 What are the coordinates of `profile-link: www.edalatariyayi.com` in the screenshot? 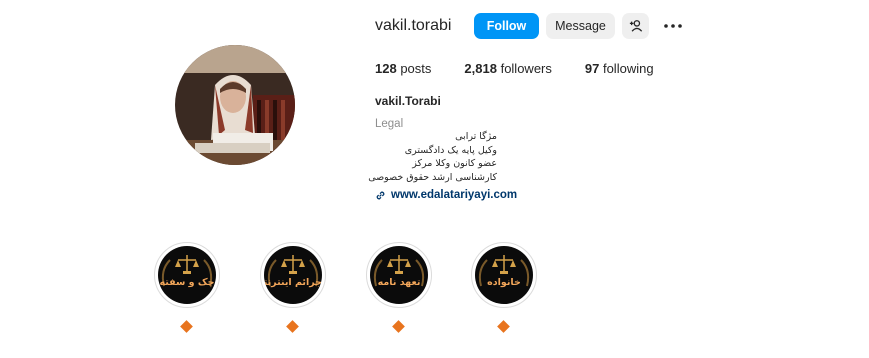 It's located at (446, 195).